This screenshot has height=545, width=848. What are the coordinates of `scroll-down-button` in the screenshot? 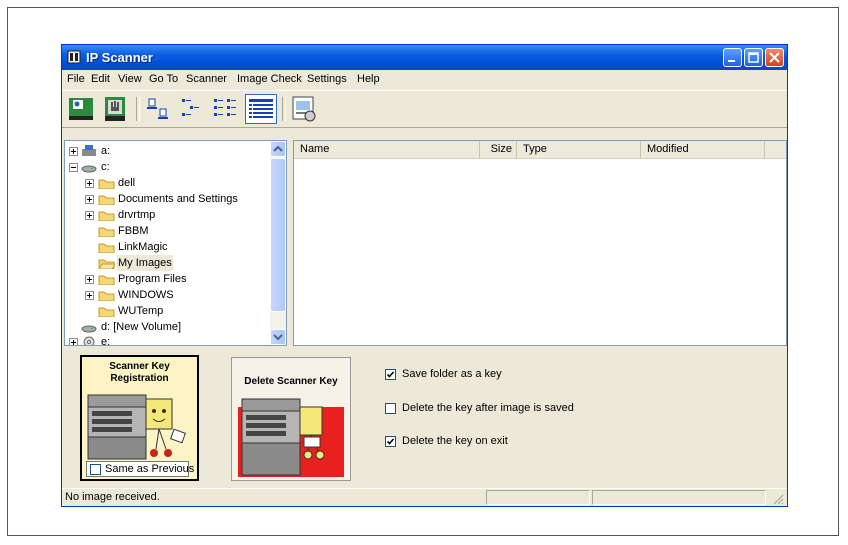 It's located at (278, 337).